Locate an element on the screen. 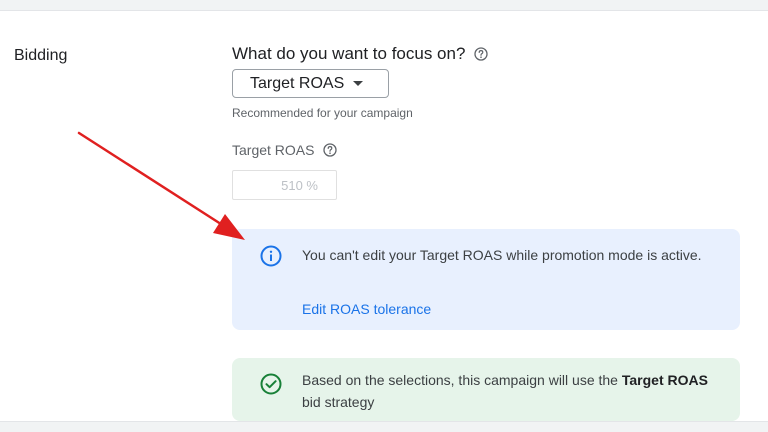 Image resolution: width=768 pixels, height=432 pixels. target-roas-input is located at coordinates (284, 185).